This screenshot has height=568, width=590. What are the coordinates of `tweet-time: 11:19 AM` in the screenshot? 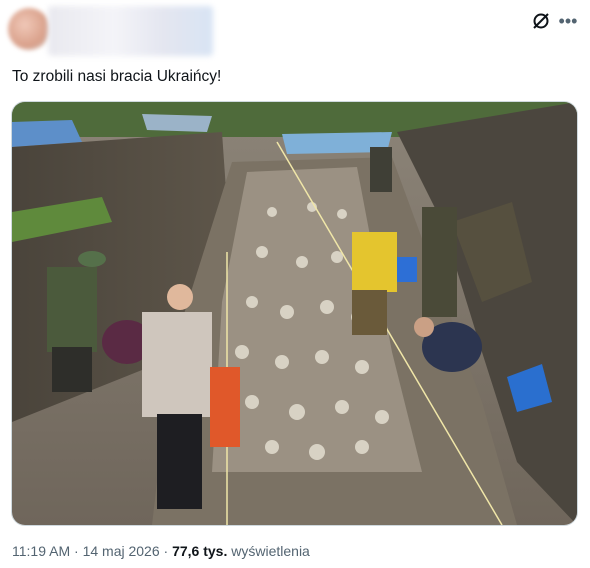 It's located at (41, 551).